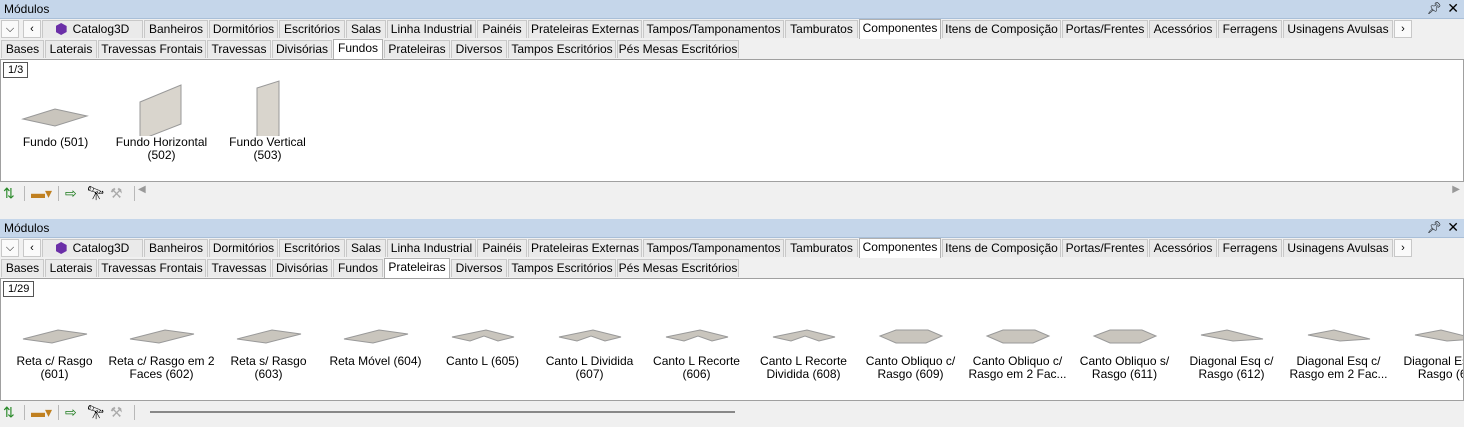 Image resolution: width=1464 pixels, height=427 pixels. What do you see at coordinates (696, 340) in the screenshot?
I see `item-shelf-606: Canto L Recorte (606)` at bounding box center [696, 340].